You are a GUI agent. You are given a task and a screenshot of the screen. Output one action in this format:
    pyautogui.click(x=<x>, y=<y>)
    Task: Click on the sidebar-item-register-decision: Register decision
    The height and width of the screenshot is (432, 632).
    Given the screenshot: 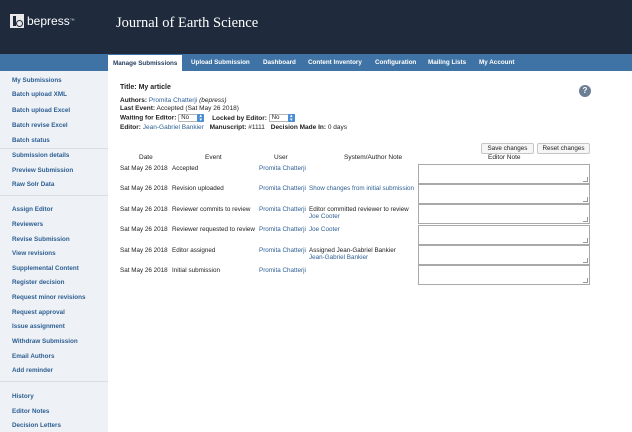 What is the action you would take?
    pyautogui.click(x=38, y=282)
    